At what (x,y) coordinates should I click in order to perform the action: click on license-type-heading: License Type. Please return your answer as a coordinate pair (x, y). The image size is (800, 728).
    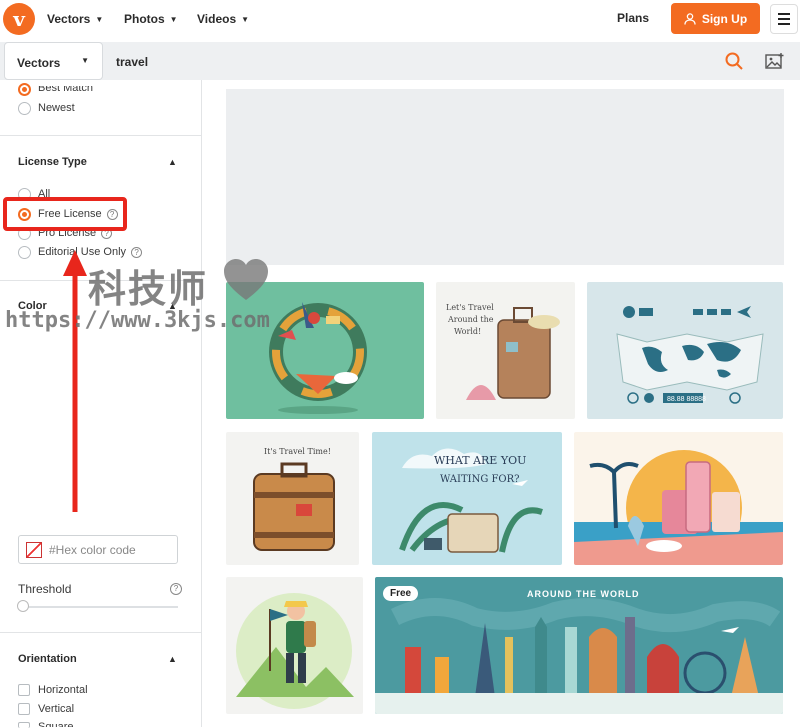
    Looking at the image, I should click on (52, 162).